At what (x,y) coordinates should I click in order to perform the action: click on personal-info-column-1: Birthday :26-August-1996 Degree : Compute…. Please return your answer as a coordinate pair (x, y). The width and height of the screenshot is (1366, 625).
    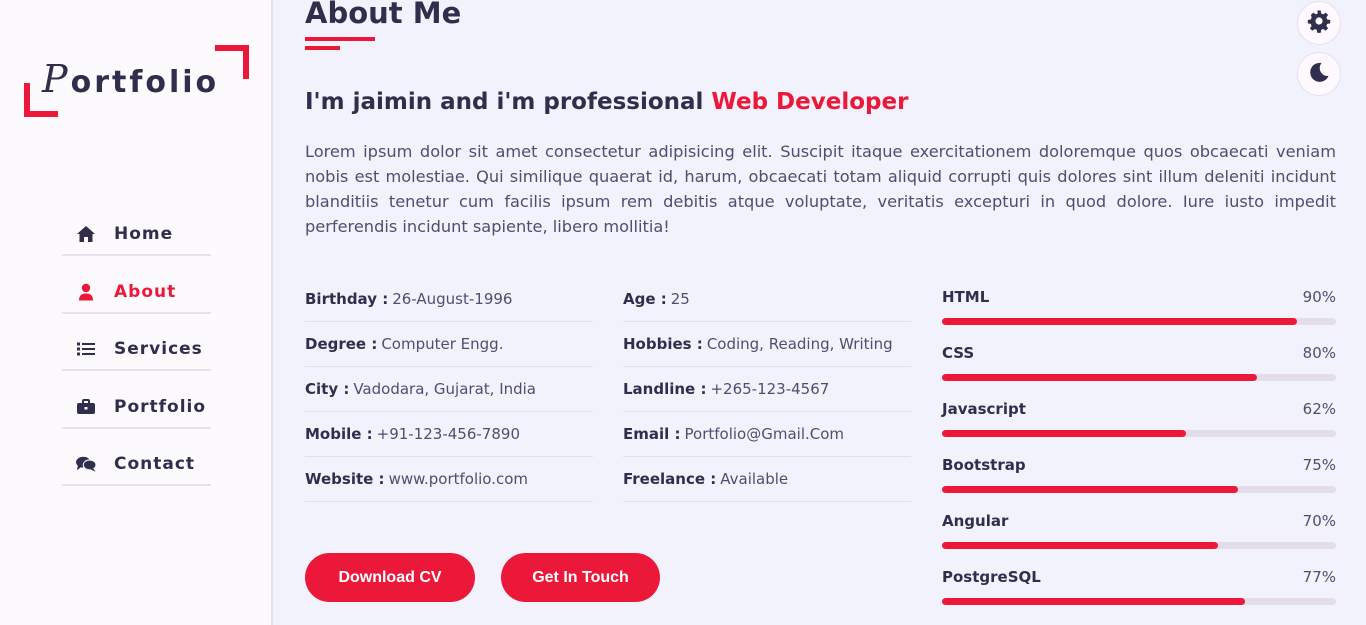
    Looking at the image, I should click on (449, 389).